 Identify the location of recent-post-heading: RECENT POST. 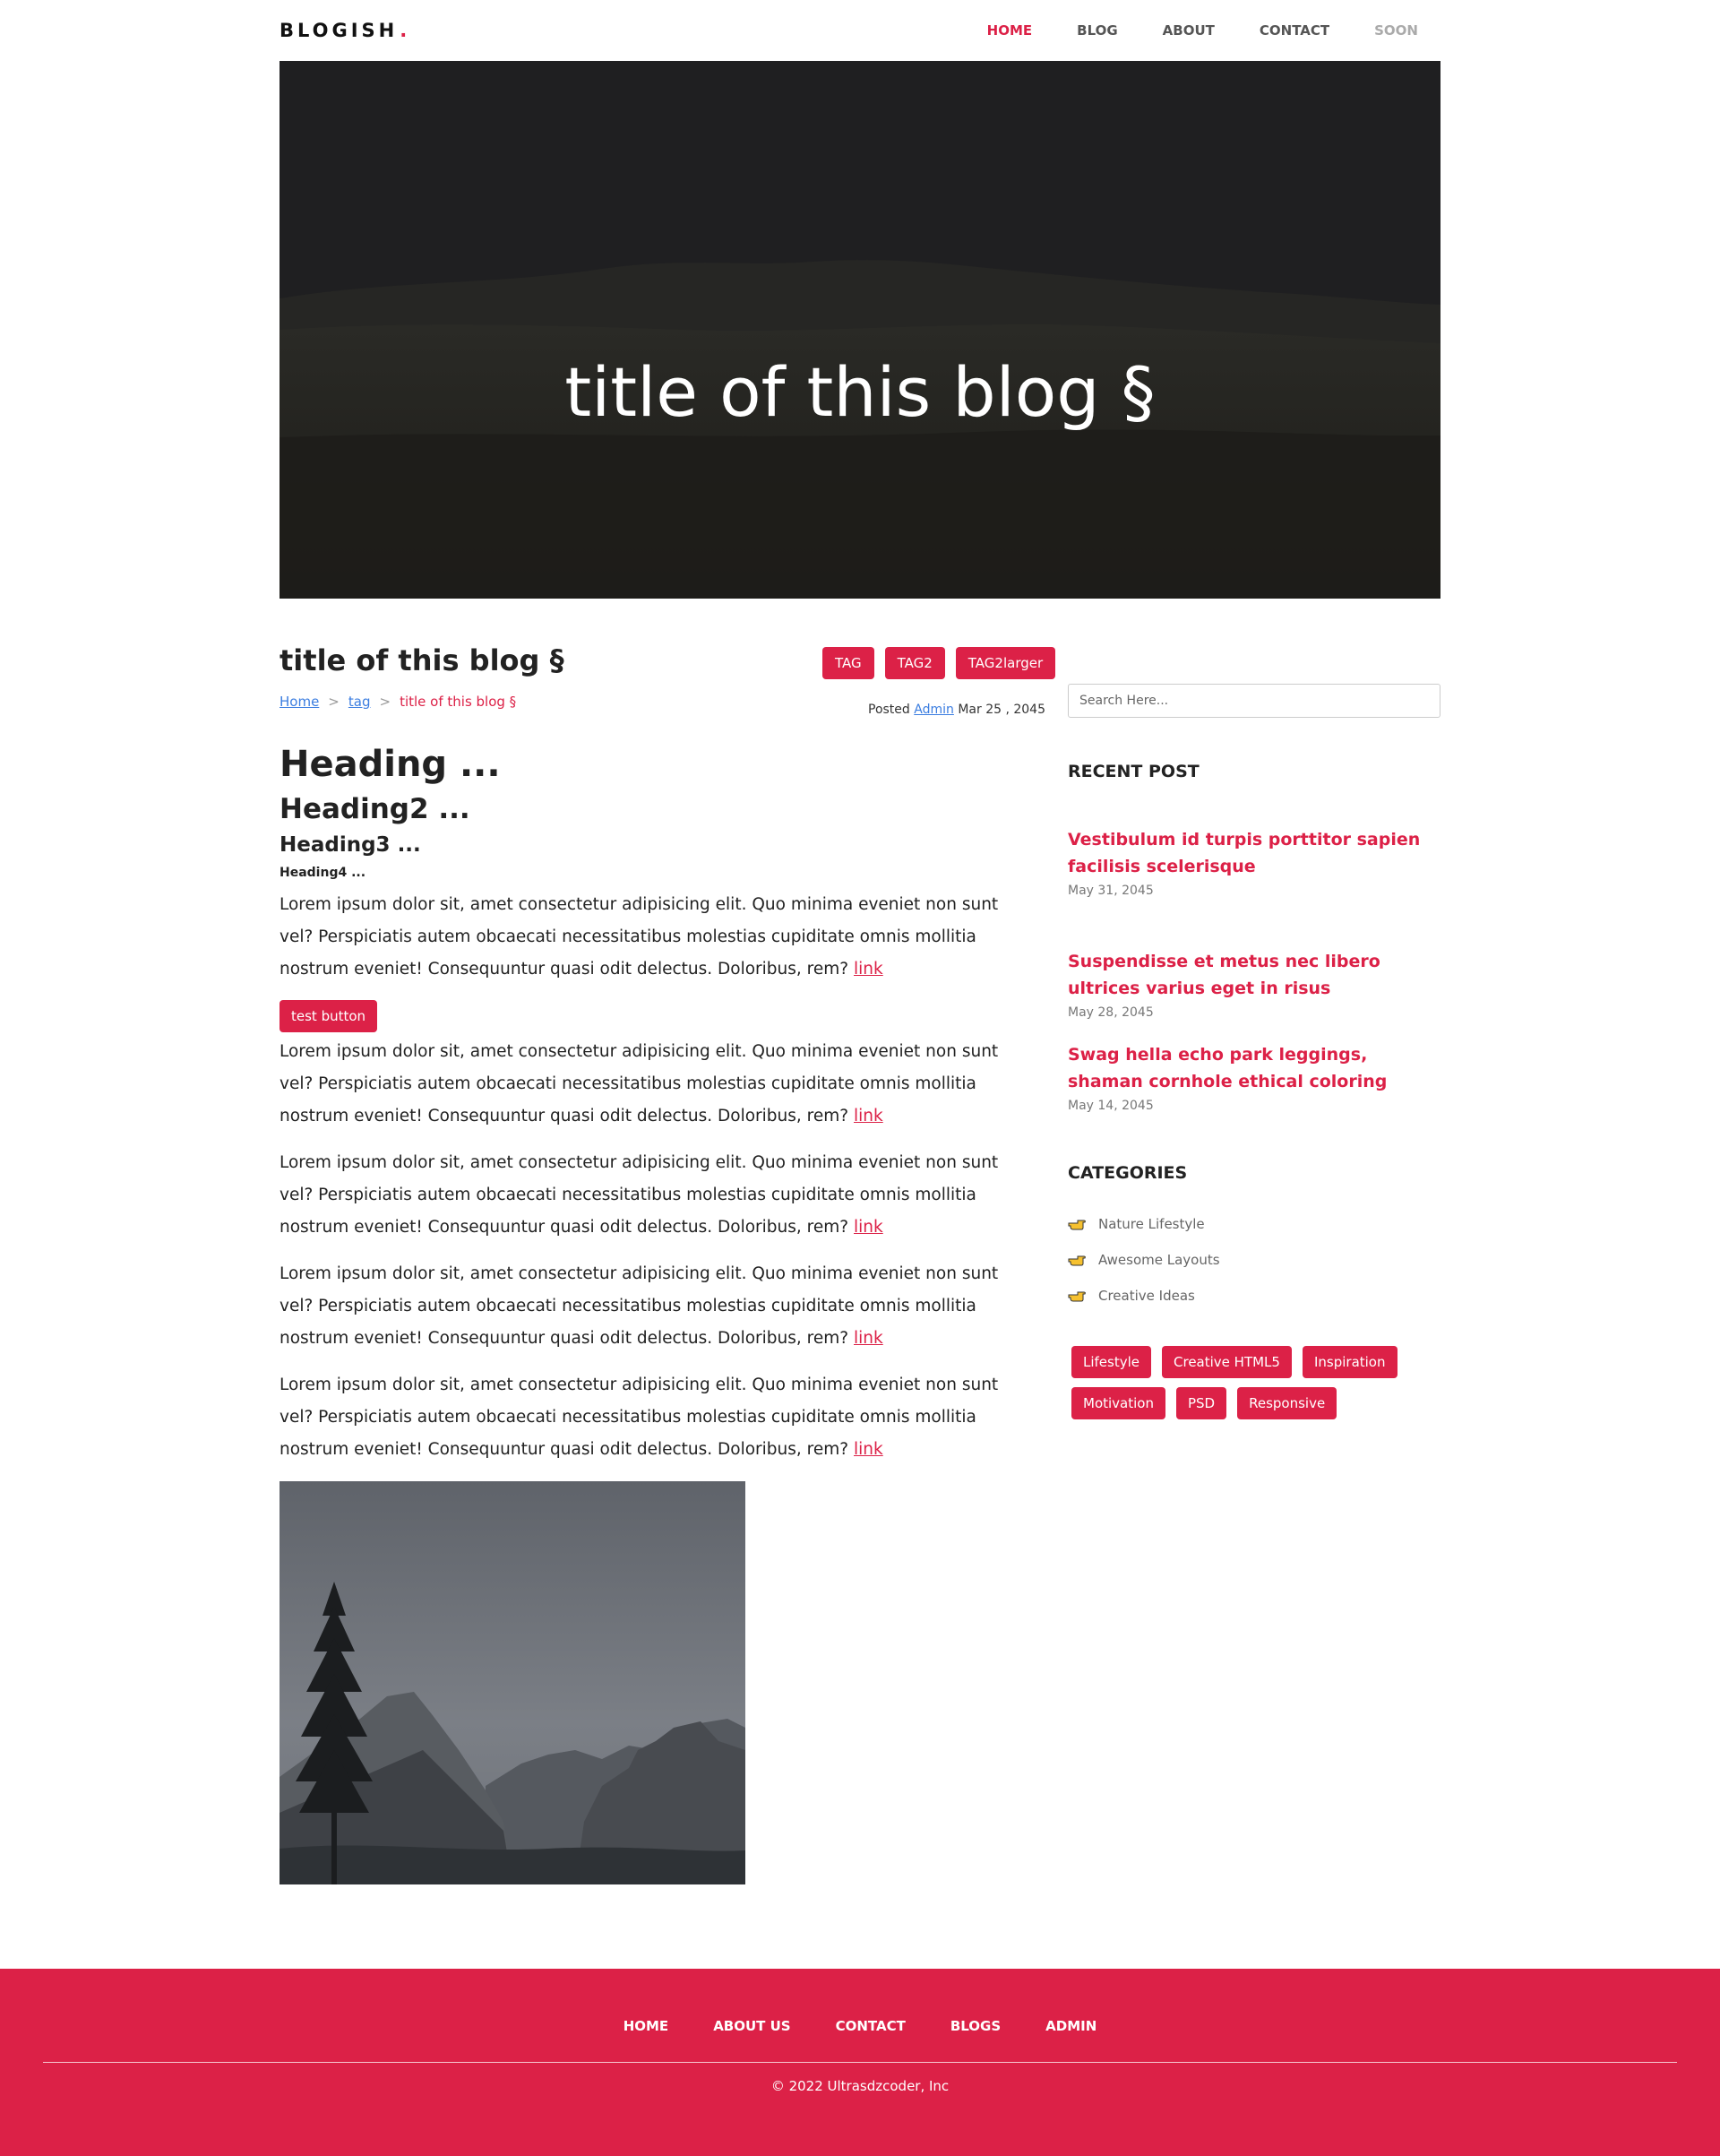
(1134, 772).